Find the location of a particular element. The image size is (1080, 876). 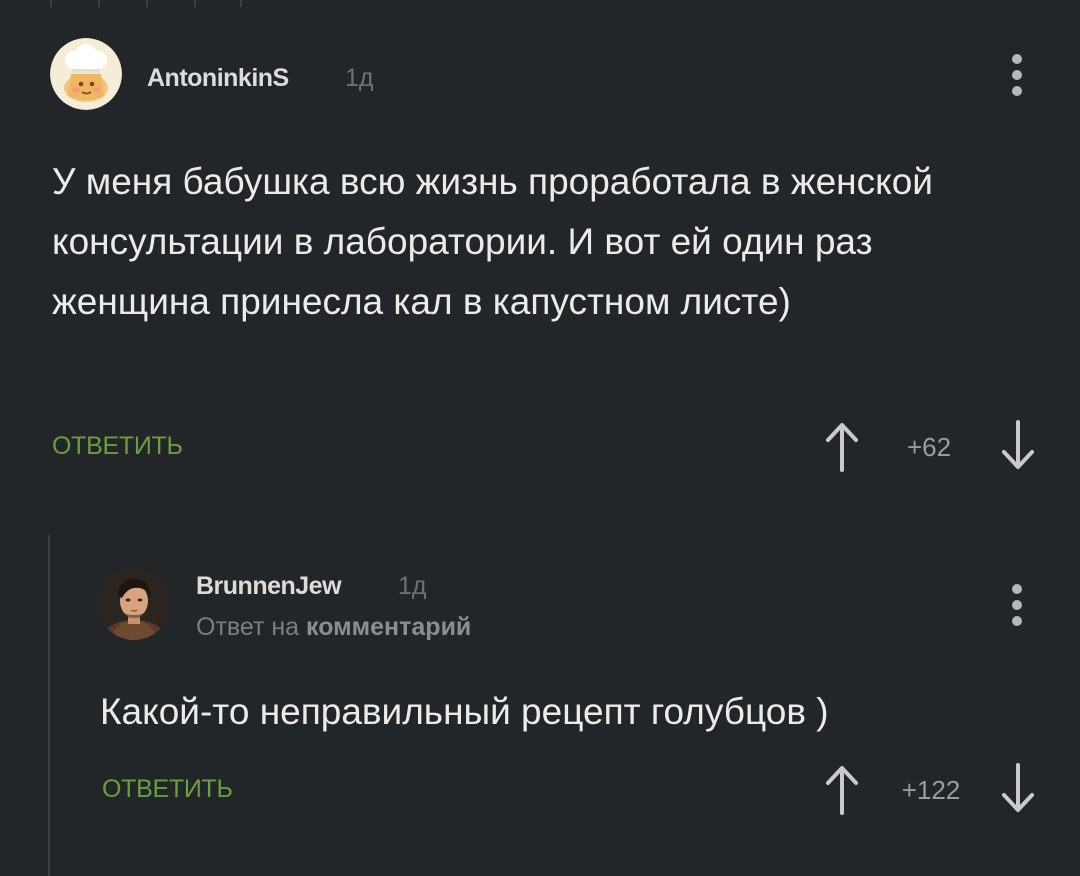

comment-username: AntoninkinS is located at coordinates (218, 78).